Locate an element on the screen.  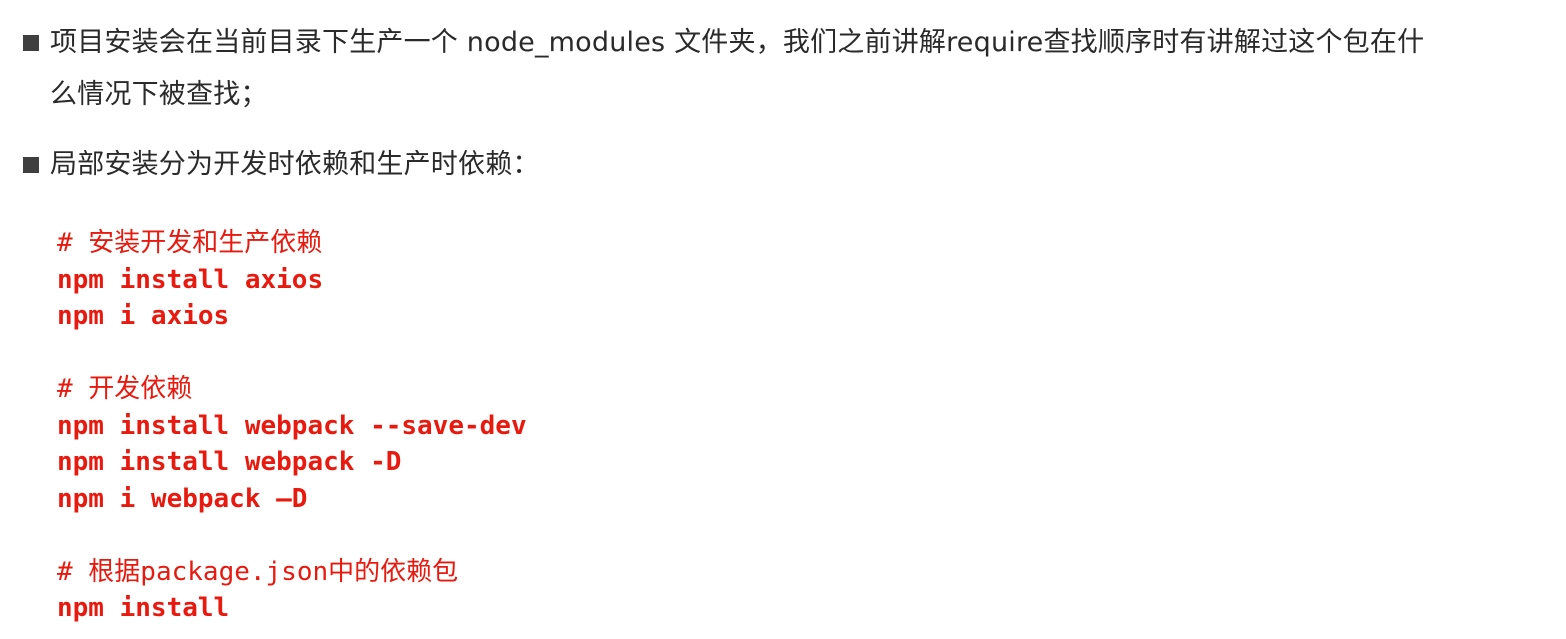
code-command: npm i webpack –D is located at coordinates (182, 498).